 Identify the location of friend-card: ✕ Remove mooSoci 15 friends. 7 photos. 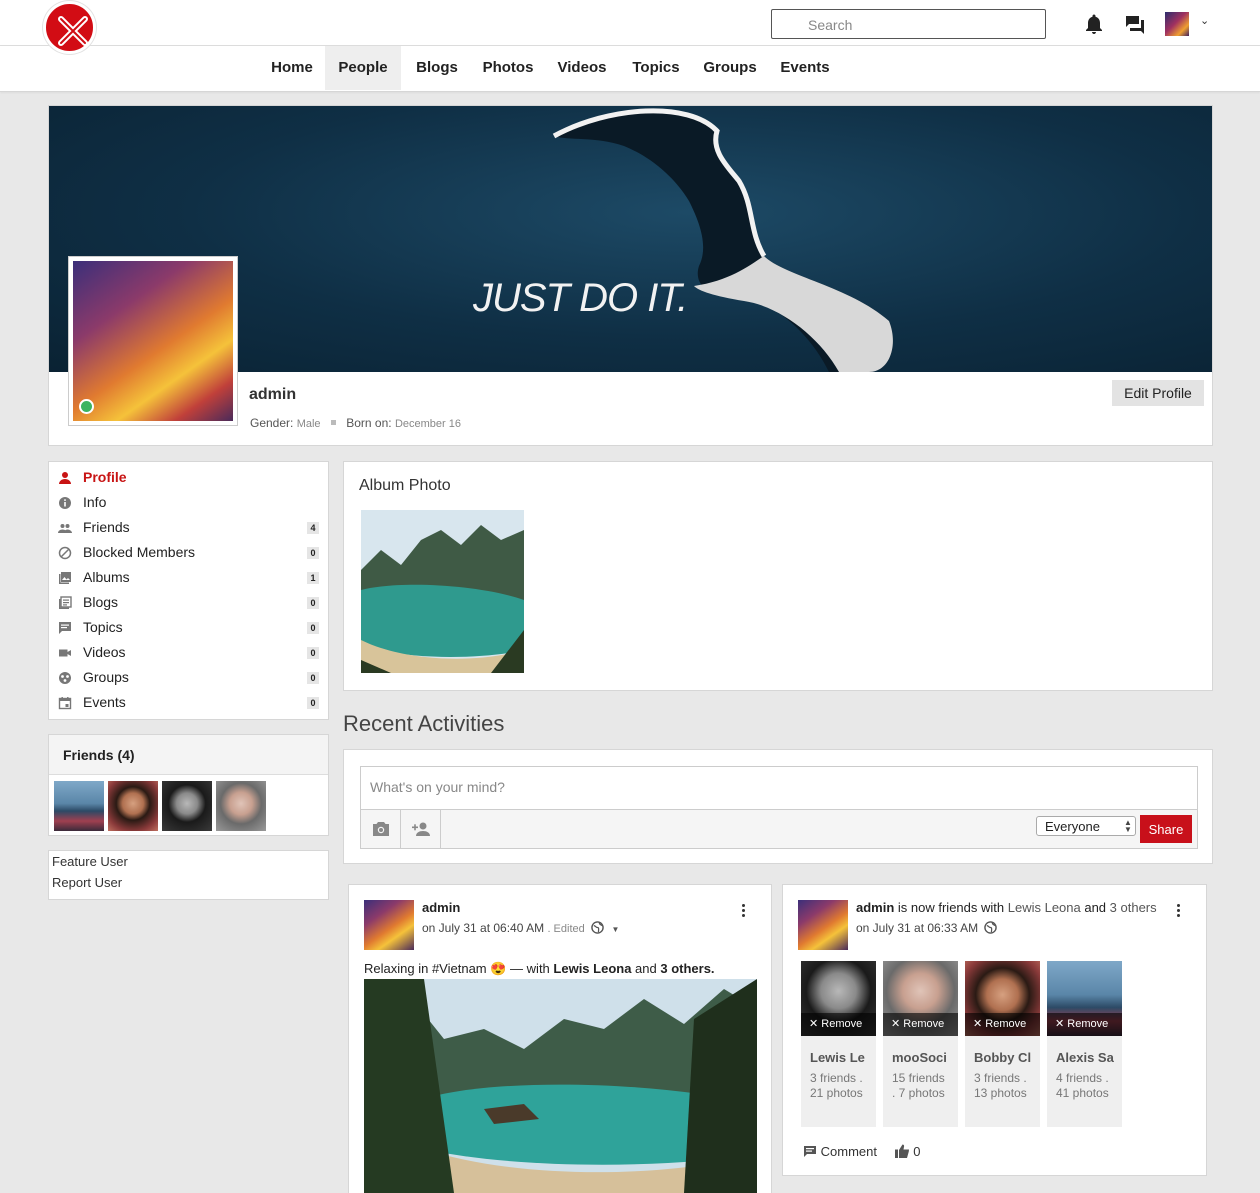
(920, 1044).